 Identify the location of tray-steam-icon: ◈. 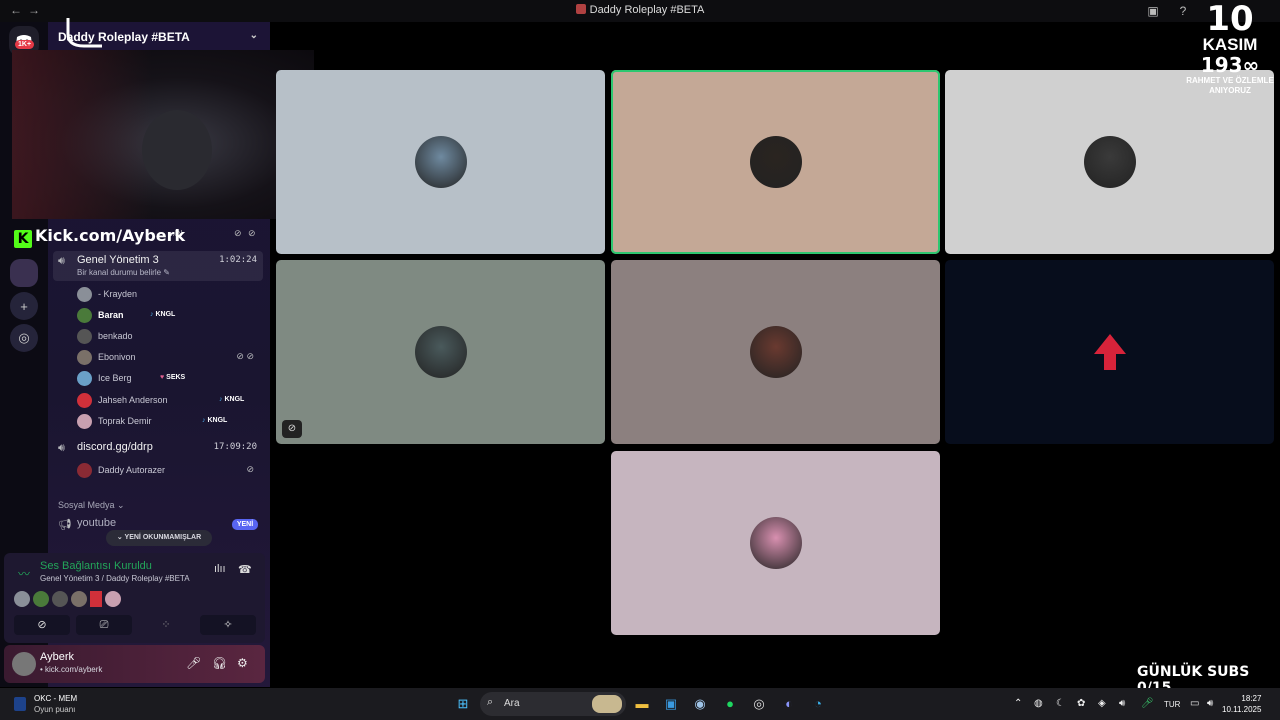
(1102, 703).